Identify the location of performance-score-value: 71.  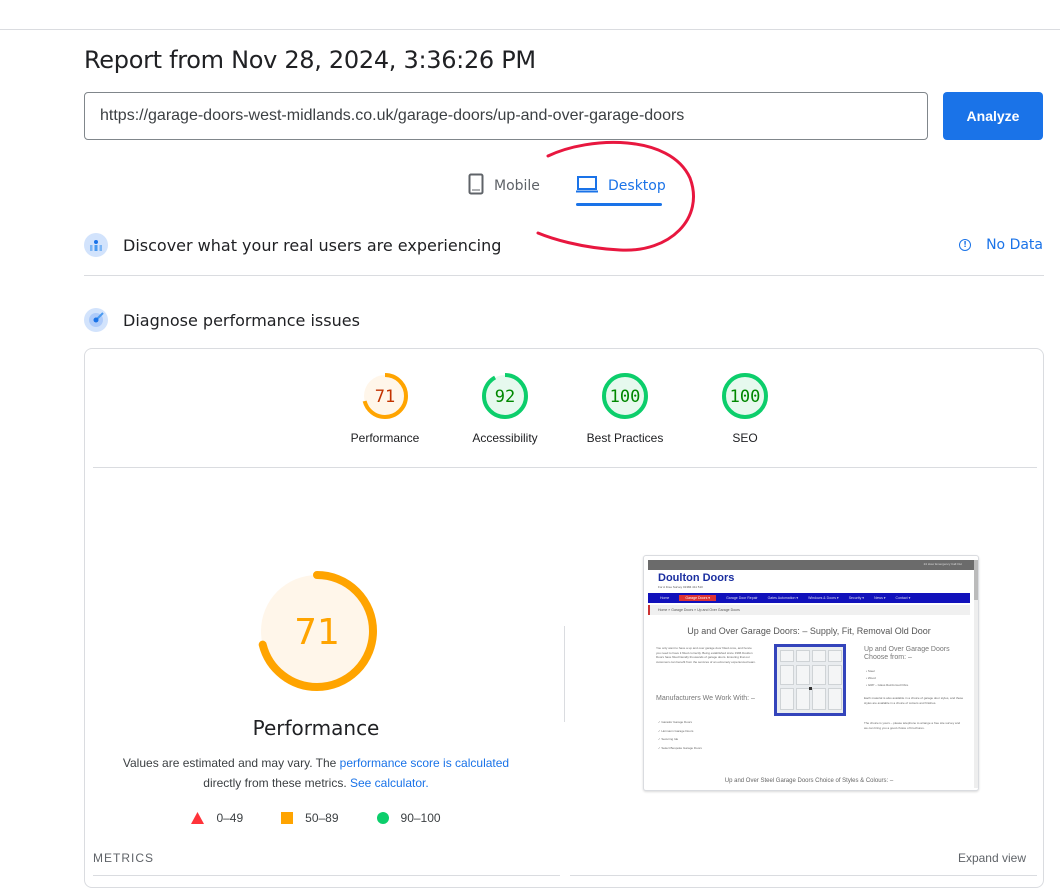
(317, 632).